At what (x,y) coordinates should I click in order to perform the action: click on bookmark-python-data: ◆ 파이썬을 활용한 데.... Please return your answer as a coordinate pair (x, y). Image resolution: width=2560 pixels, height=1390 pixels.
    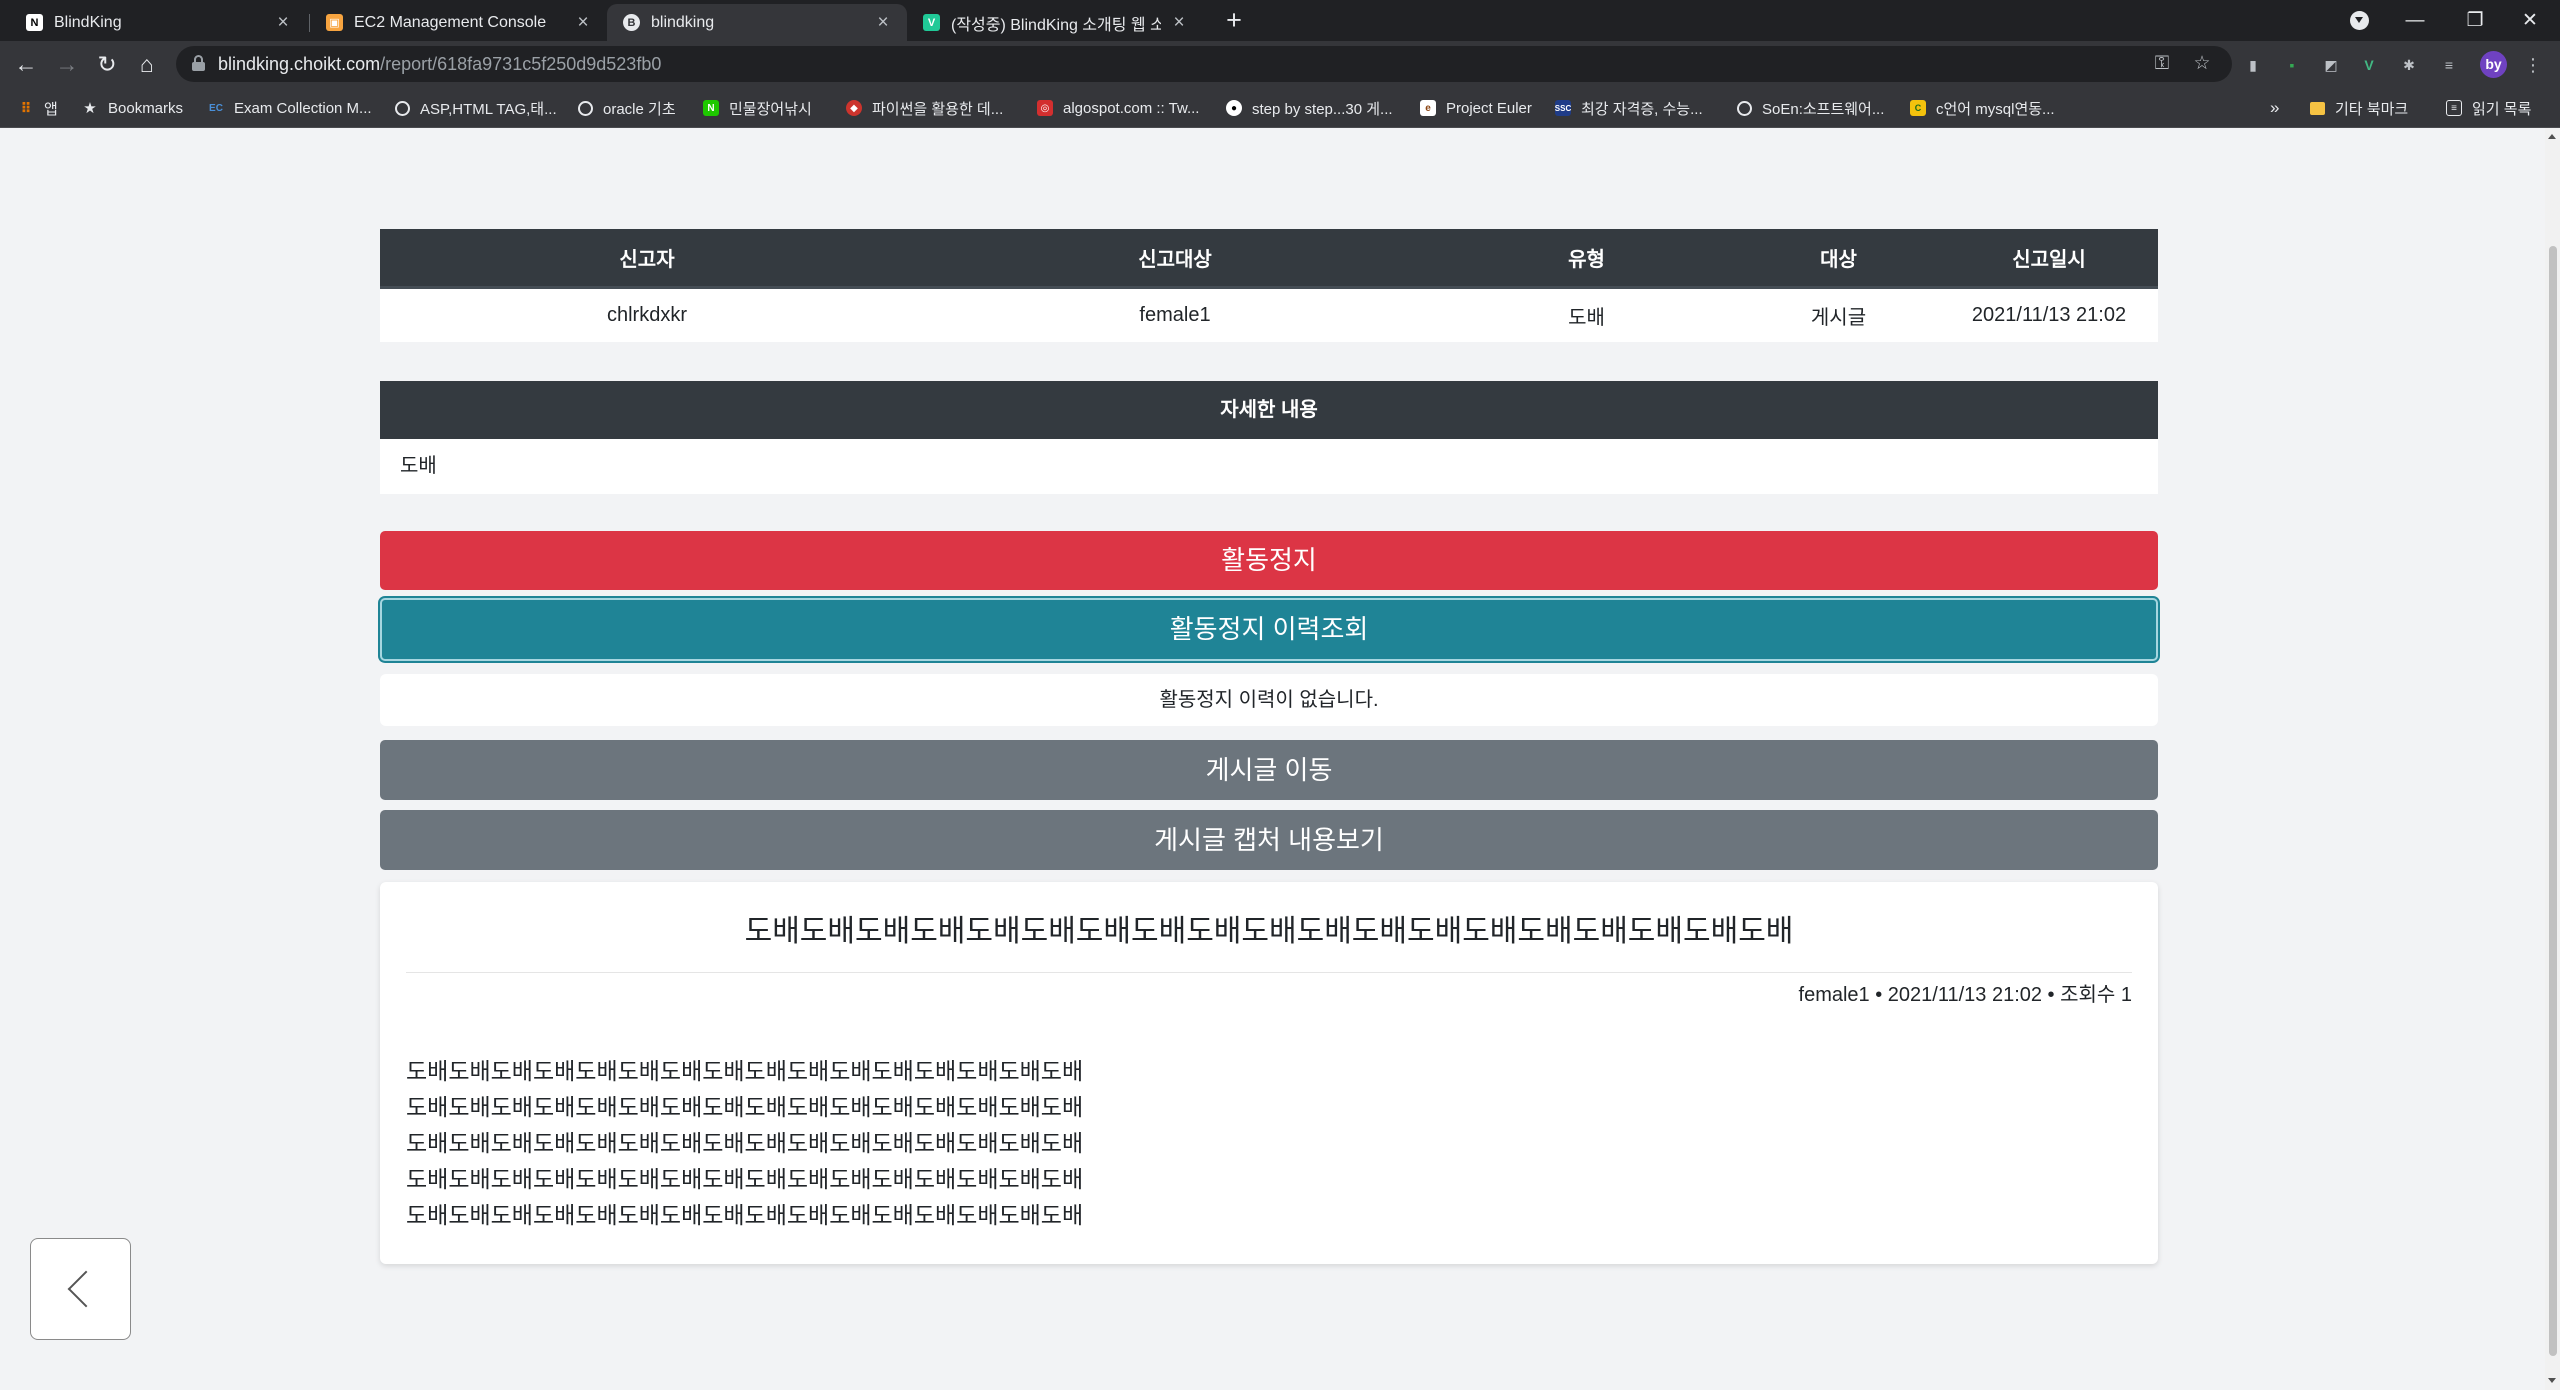
    Looking at the image, I should click on (924, 108).